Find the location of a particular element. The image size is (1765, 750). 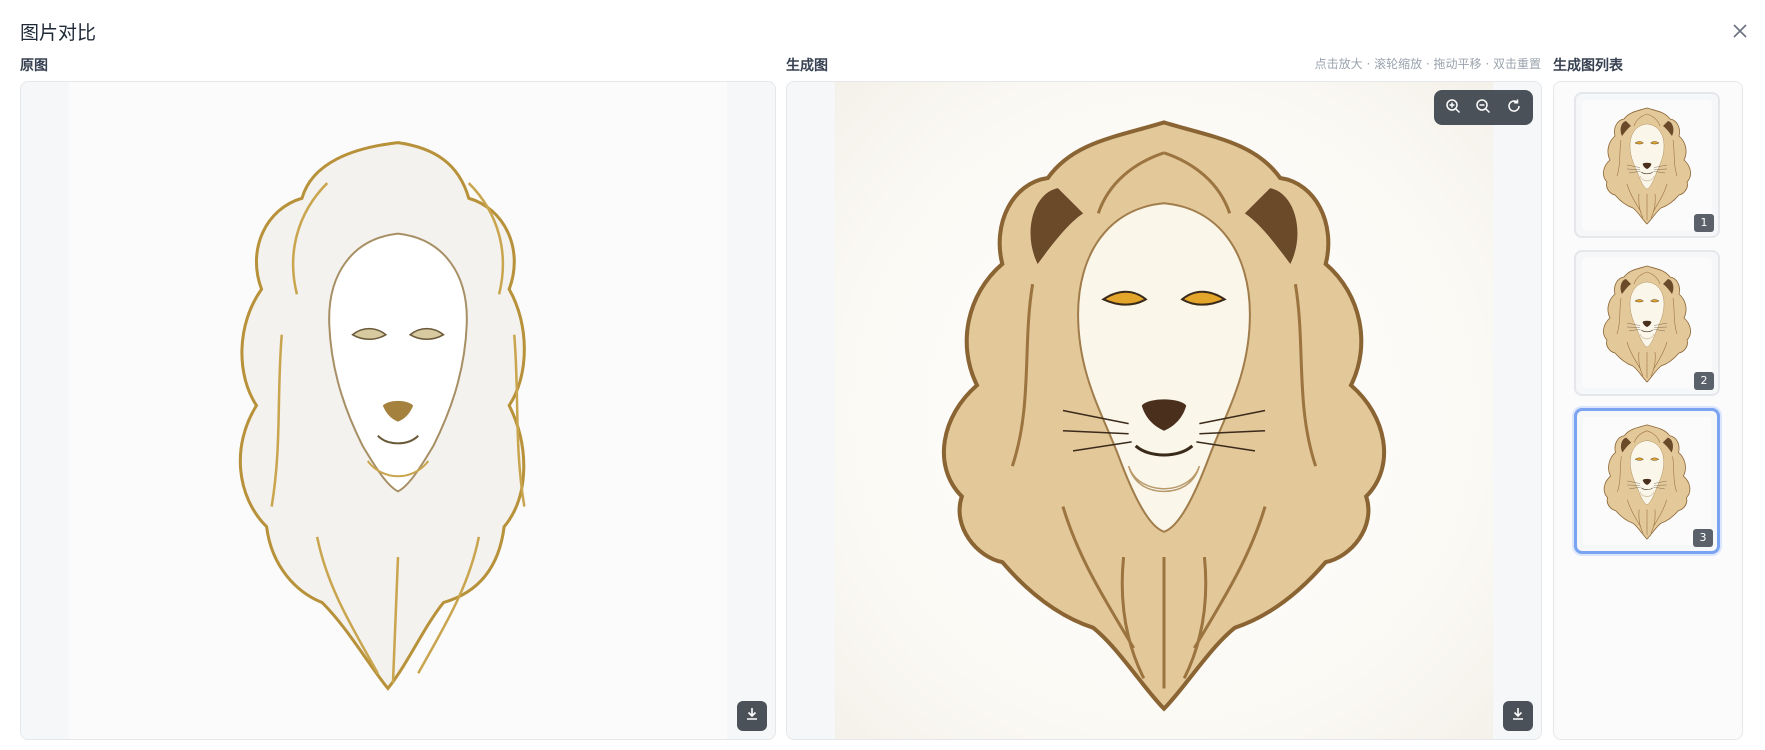

reset-button is located at coordinates (1514, 108).